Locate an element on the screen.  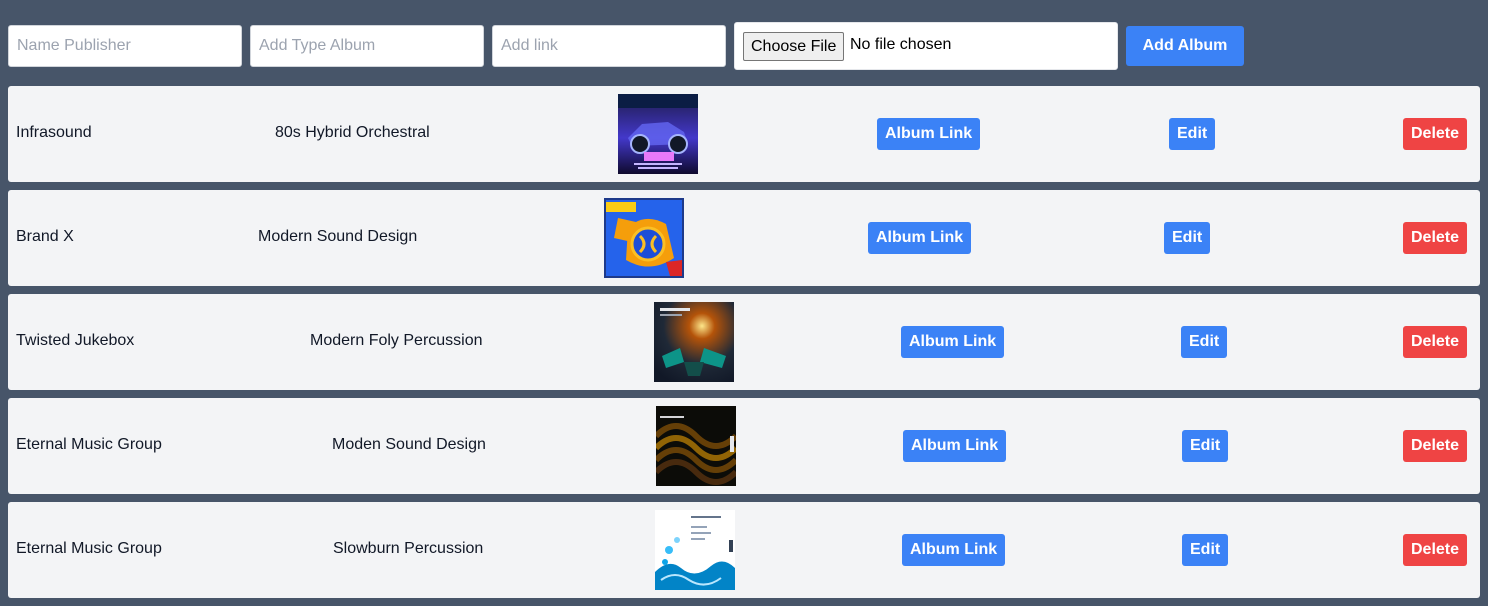
album-type: Slowburn Percussion is located at coordinates (408, 548).